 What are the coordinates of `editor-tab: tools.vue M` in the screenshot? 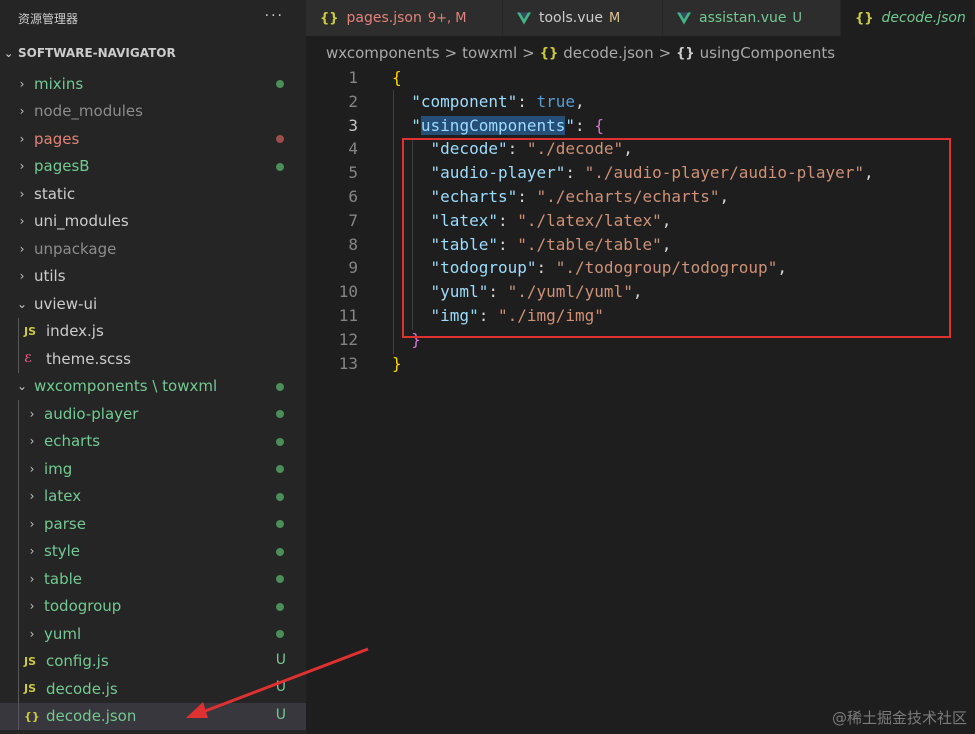 It's located at (583, 18).